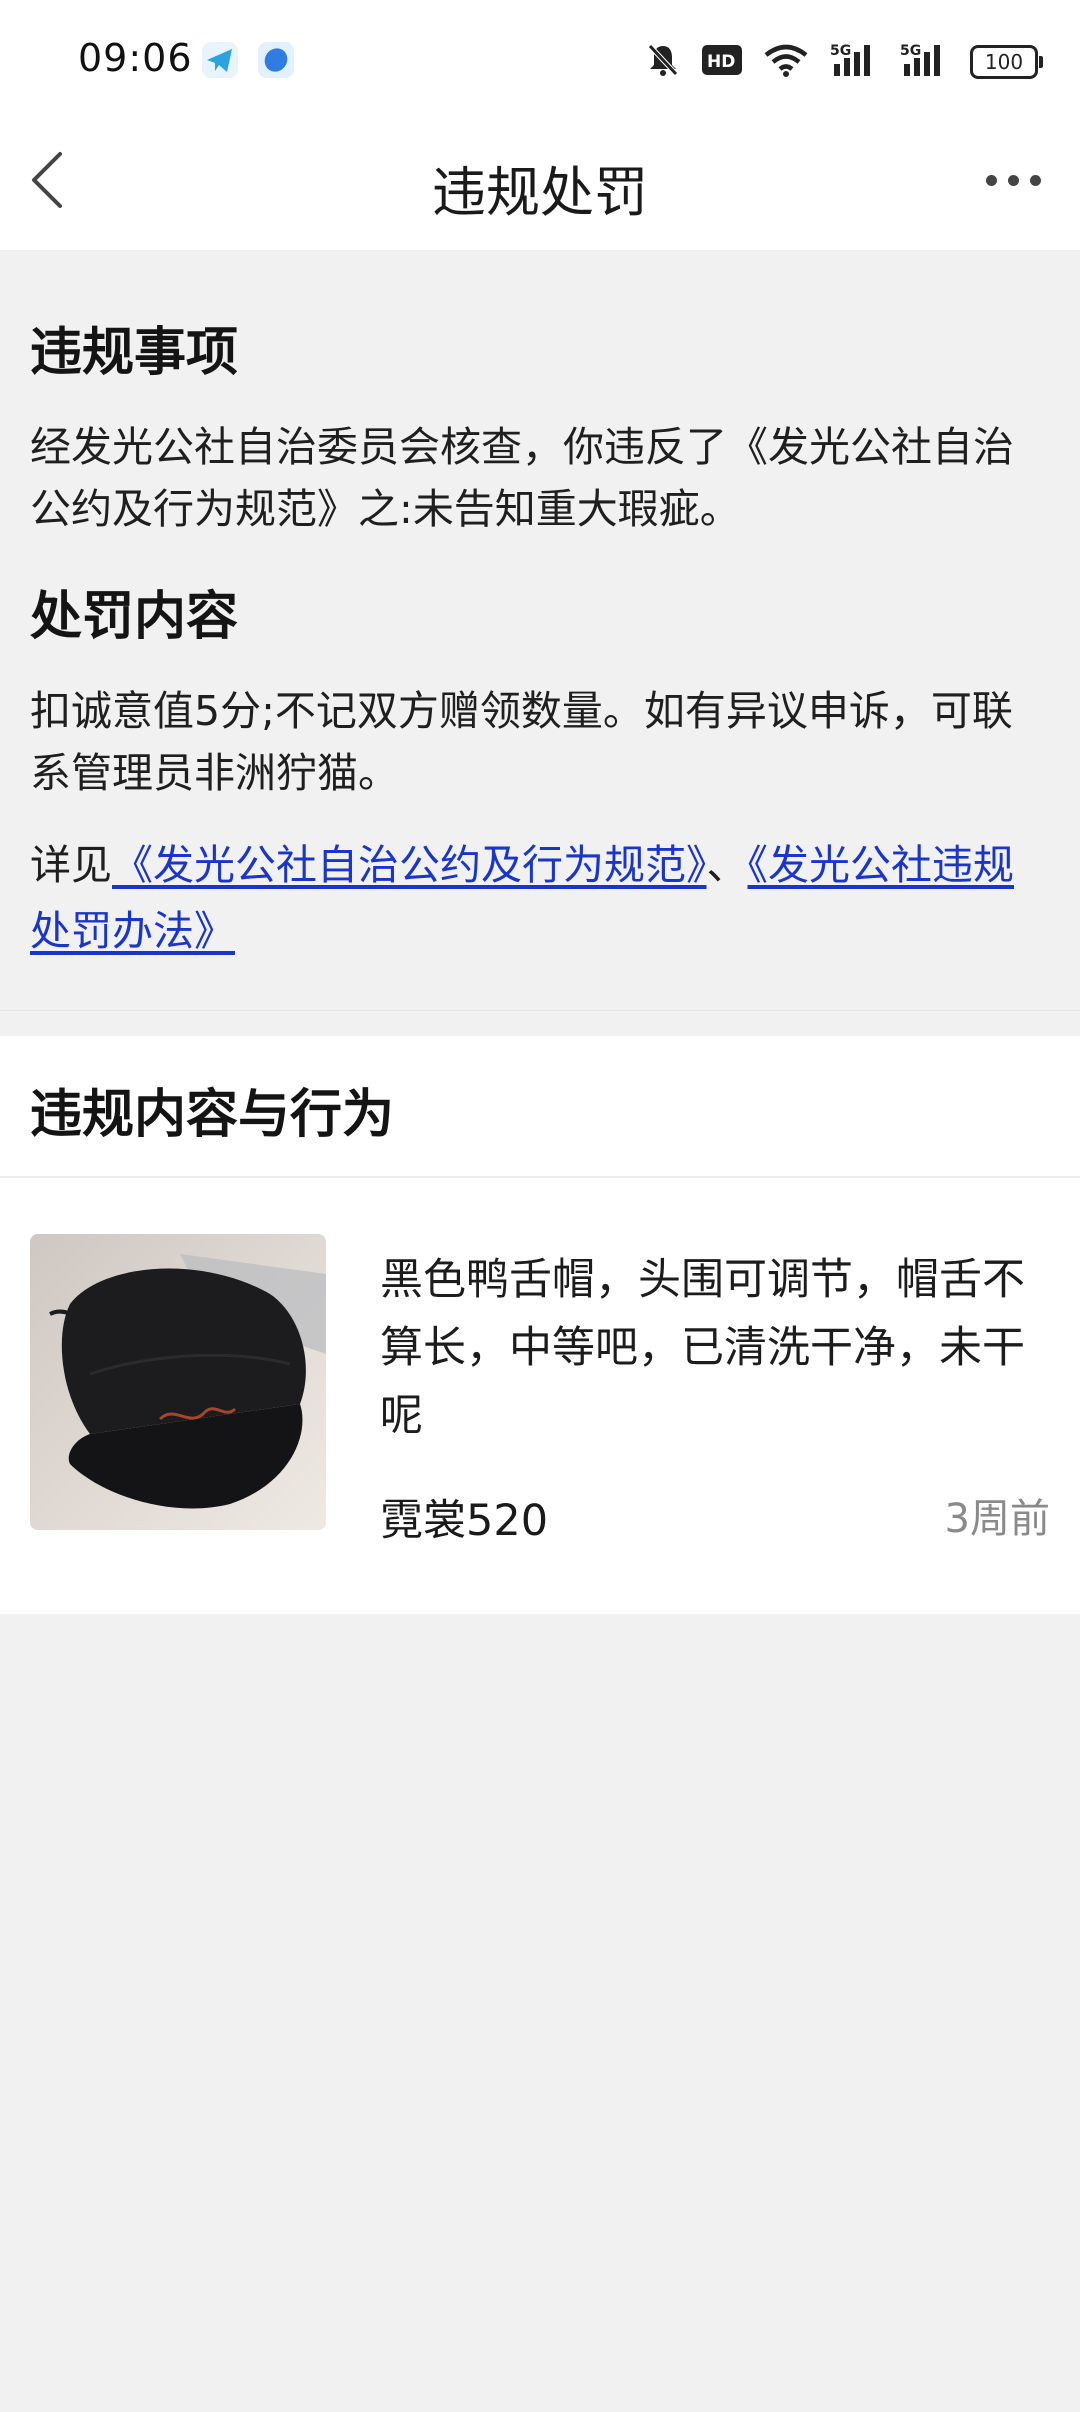 The height and width of the screenshot is (2412, 1080). What do you see at coordinates (540, 192) in the screenshot?
I see `page-title: 违规处罚` at bounding box center [540, 192].